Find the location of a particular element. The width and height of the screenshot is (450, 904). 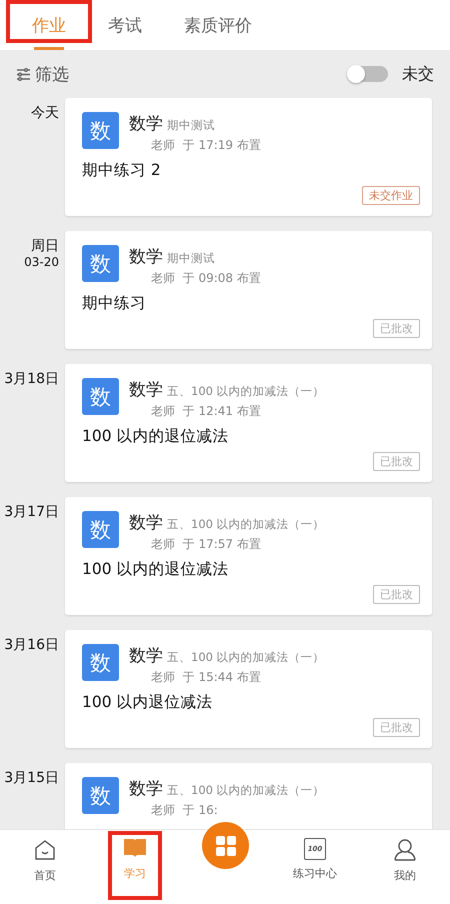

assignment-card: 数 数学 期中测试 老师 于 17:19 布置 期中练习 2 未交作业 is located at coordinates (248, 157).